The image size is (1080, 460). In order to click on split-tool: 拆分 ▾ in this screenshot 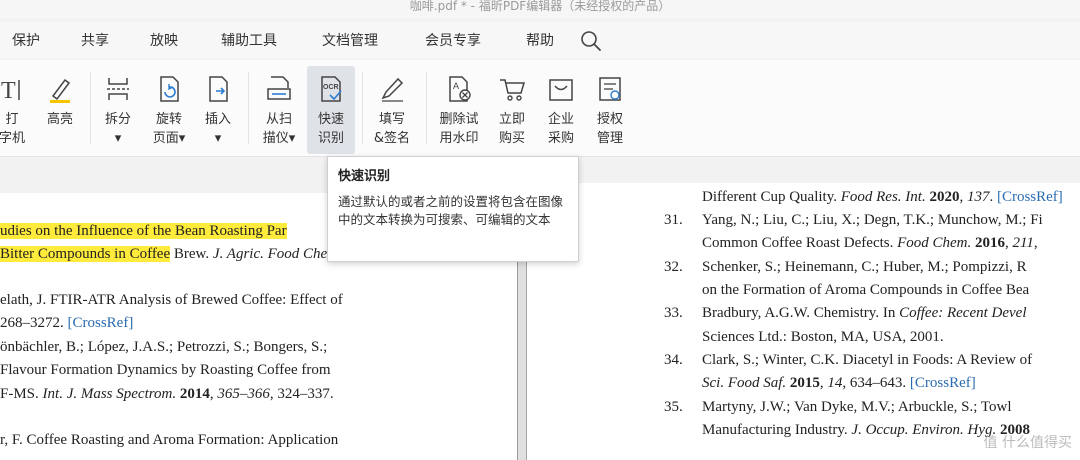, I will do `click(118, 110)`.